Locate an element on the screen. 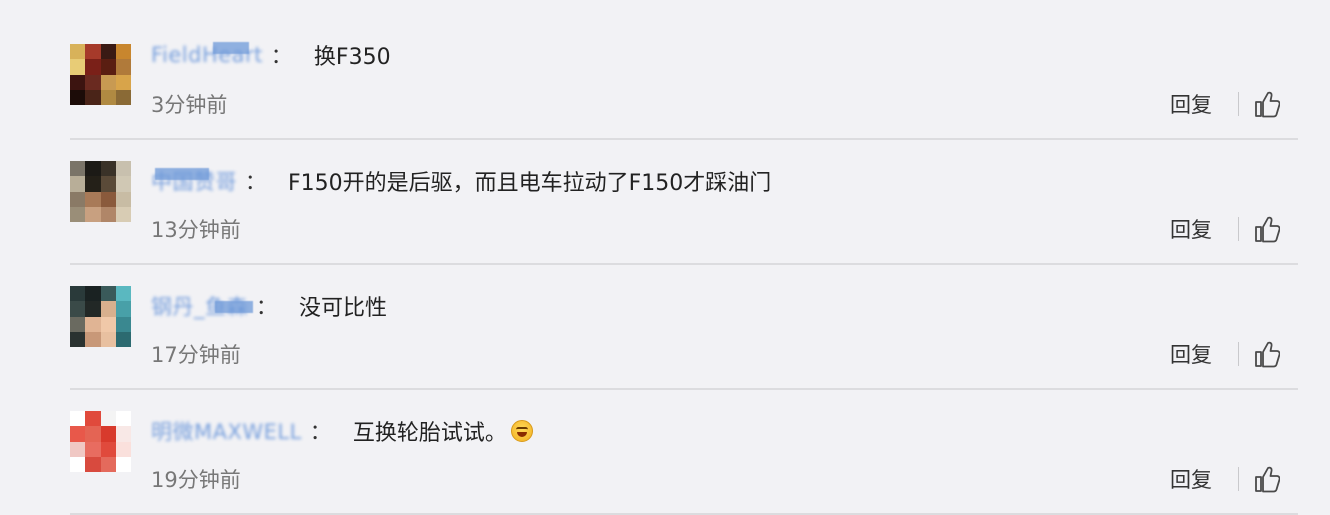  comment-header: 中国赞哥 ： F150开的是后驱，而且电车拉动了F150才踩油门 is located at coordinates (461, 182).